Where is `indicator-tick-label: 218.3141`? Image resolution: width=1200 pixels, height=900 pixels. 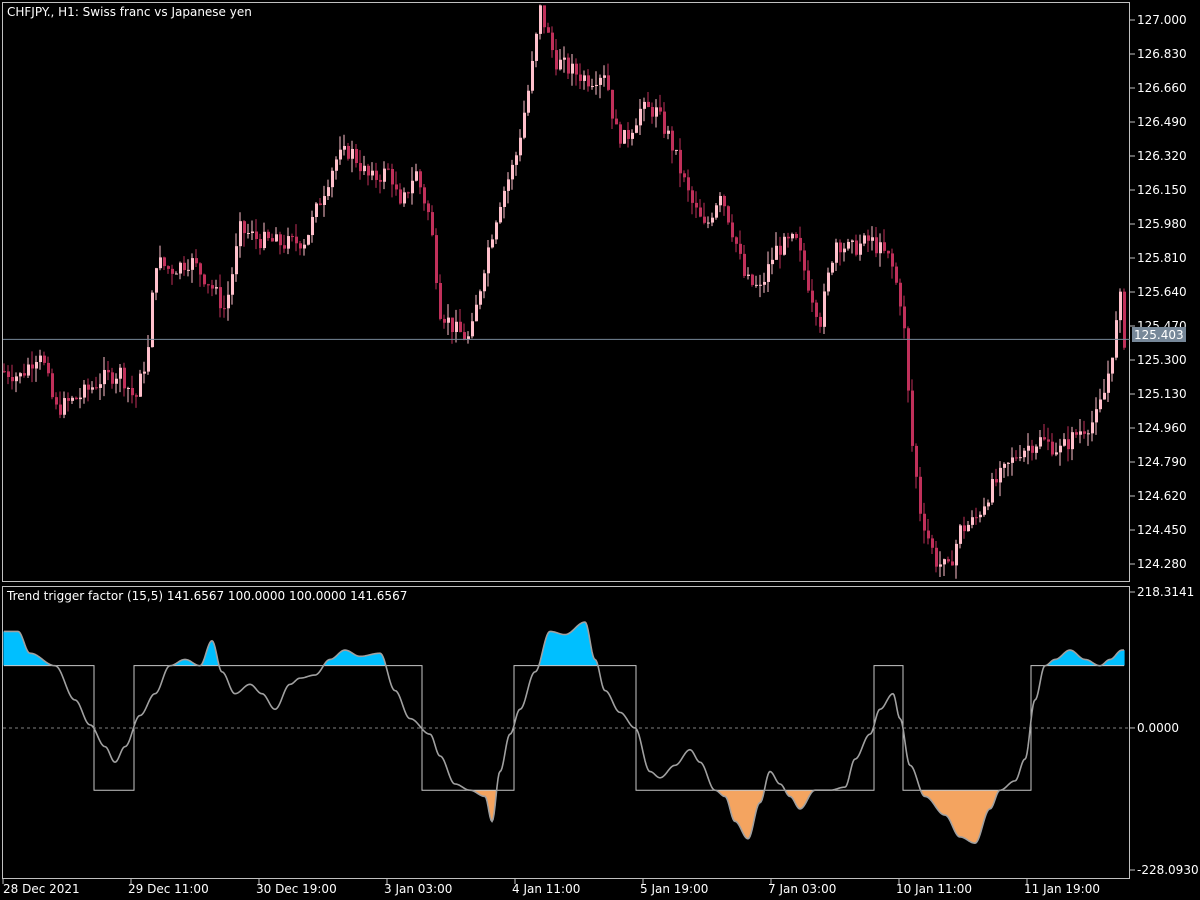 indicator-tick-label: 218.3141 is located at coordinates (1165, 592).